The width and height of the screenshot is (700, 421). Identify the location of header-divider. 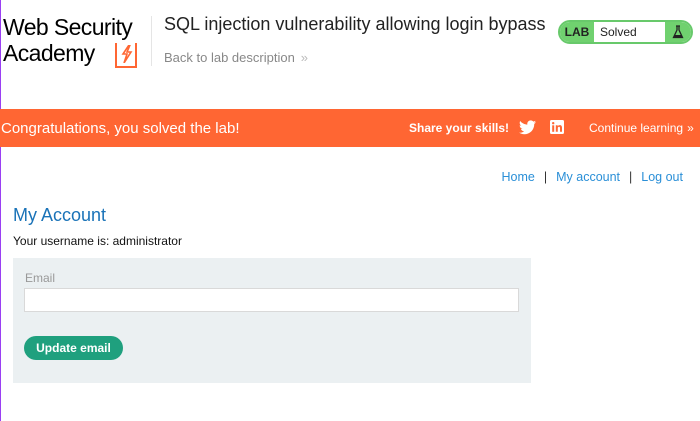
(151, 41).